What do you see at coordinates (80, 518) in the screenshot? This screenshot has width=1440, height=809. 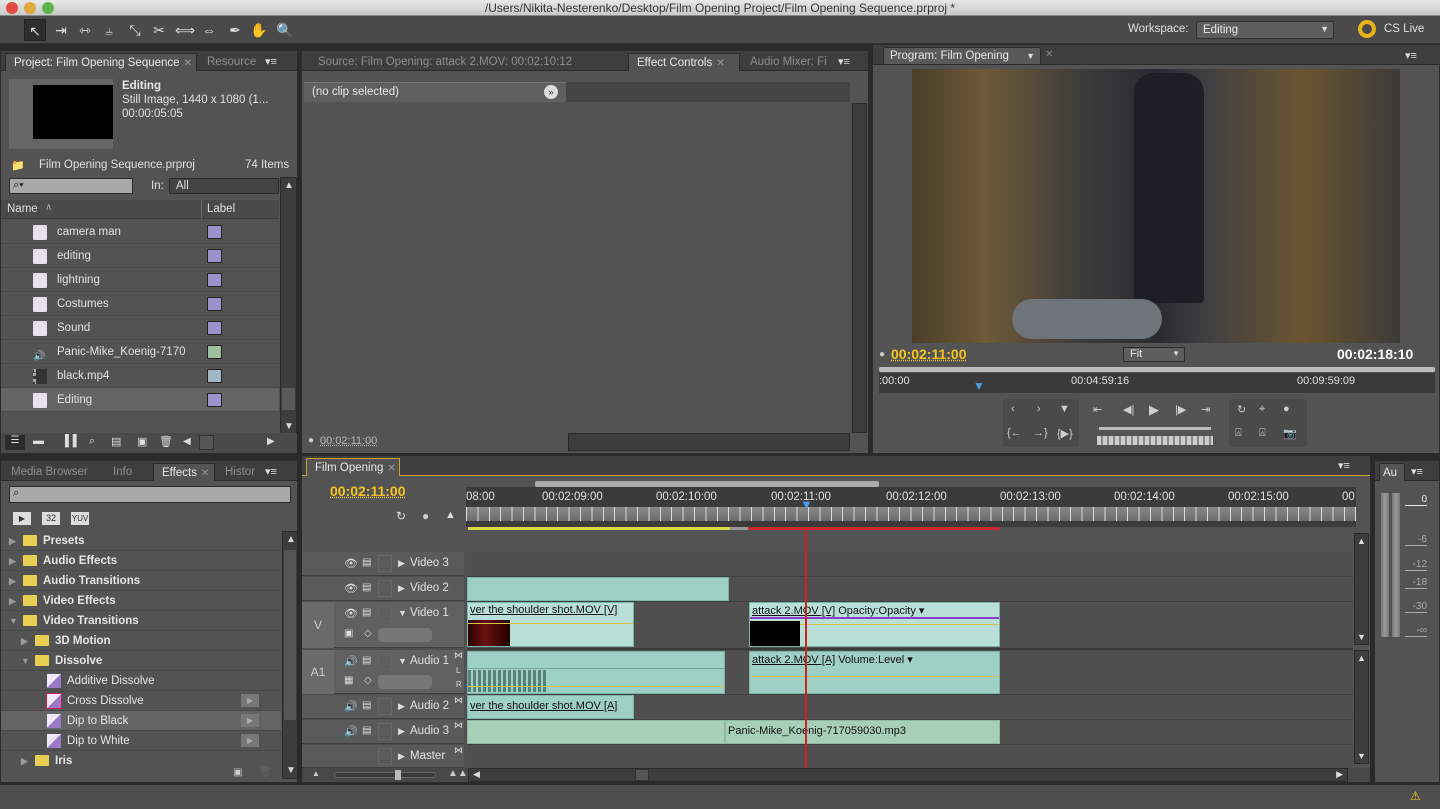 I see `yuv-filter-icon: YUV` at bounding box center [80, 518].